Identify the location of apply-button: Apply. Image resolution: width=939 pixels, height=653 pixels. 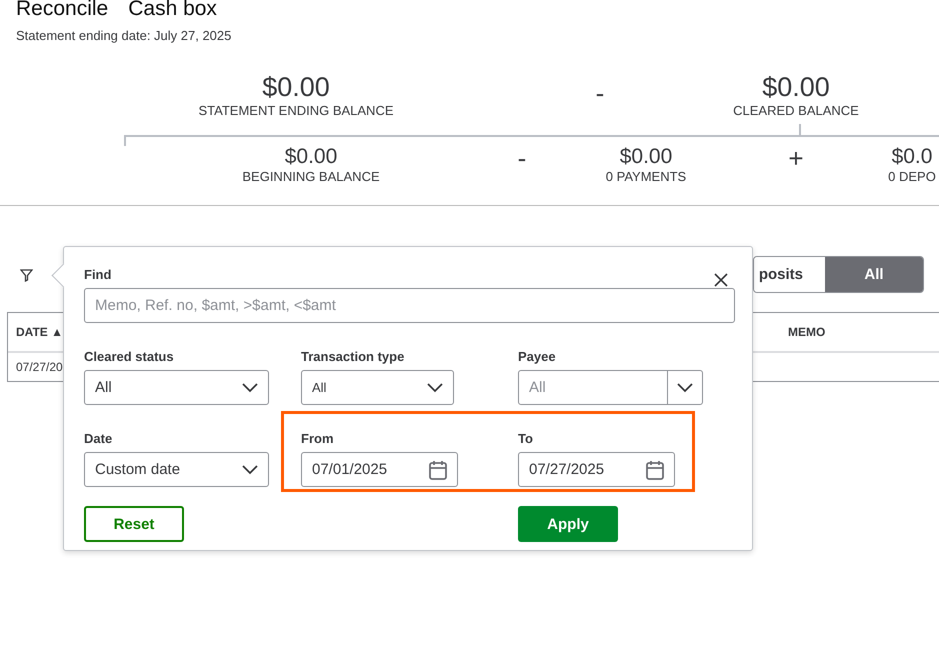
(568, 524).